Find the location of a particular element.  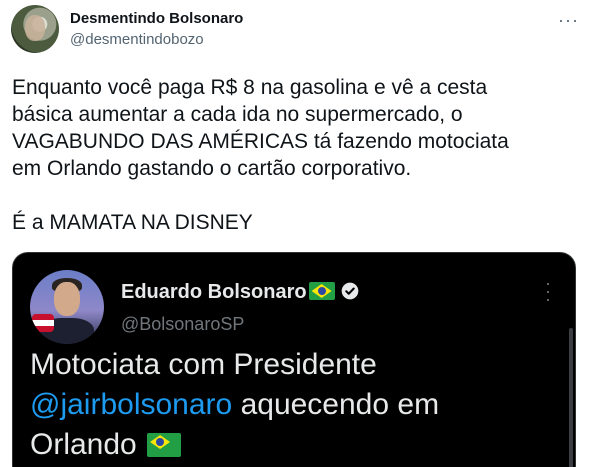

quoted-author-name-text: Eduardo Bolsonaro is located at coordinates (214, 292).